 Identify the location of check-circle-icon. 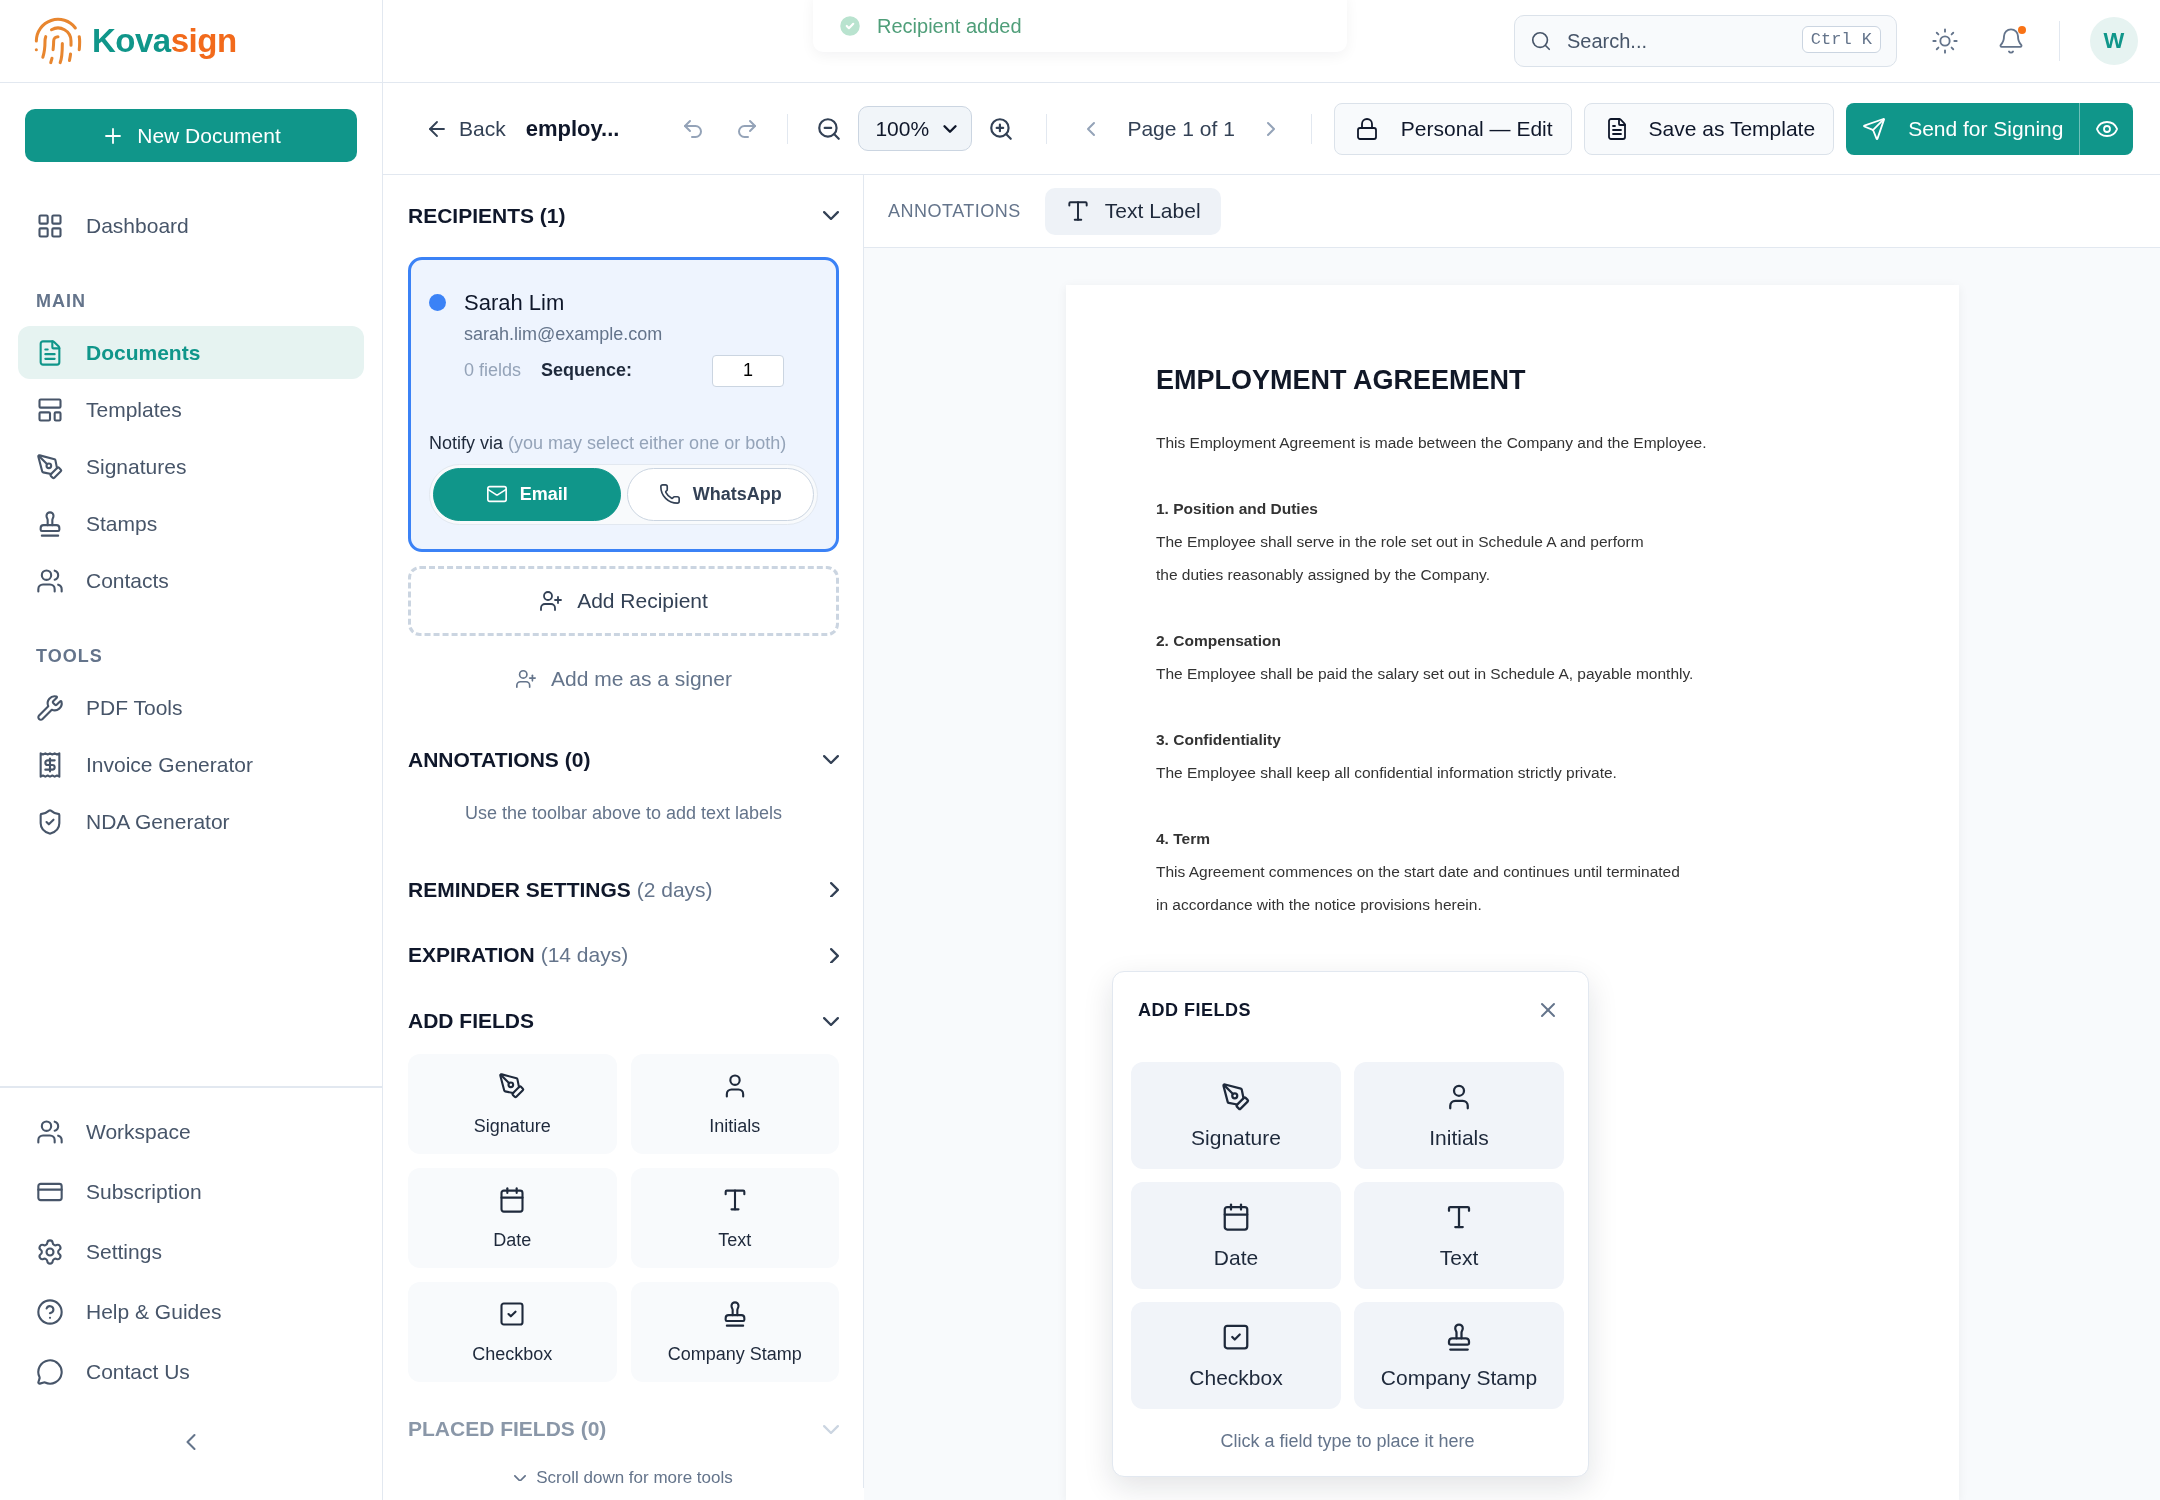
(850, 26).